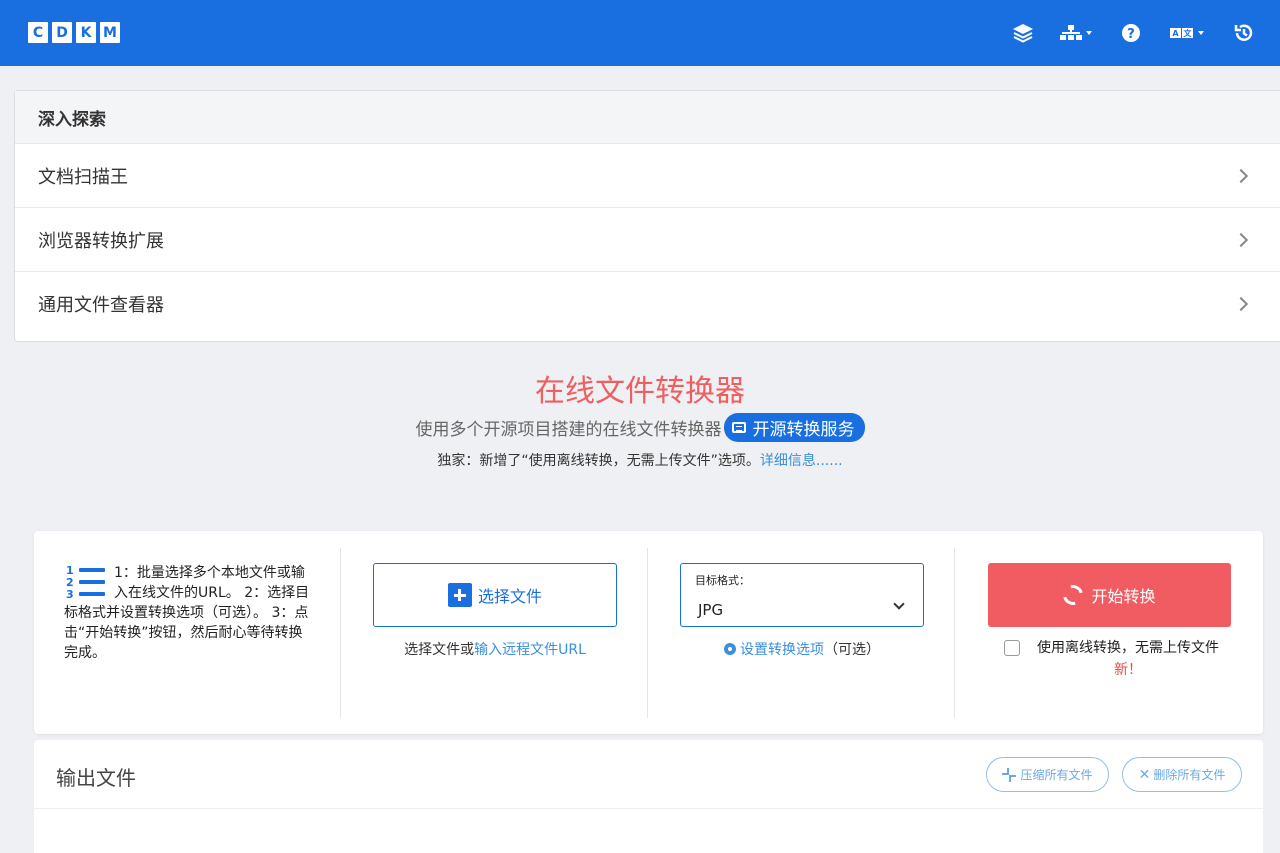  I want to click on target-format-label: 目标格式：, so click(722, 580).